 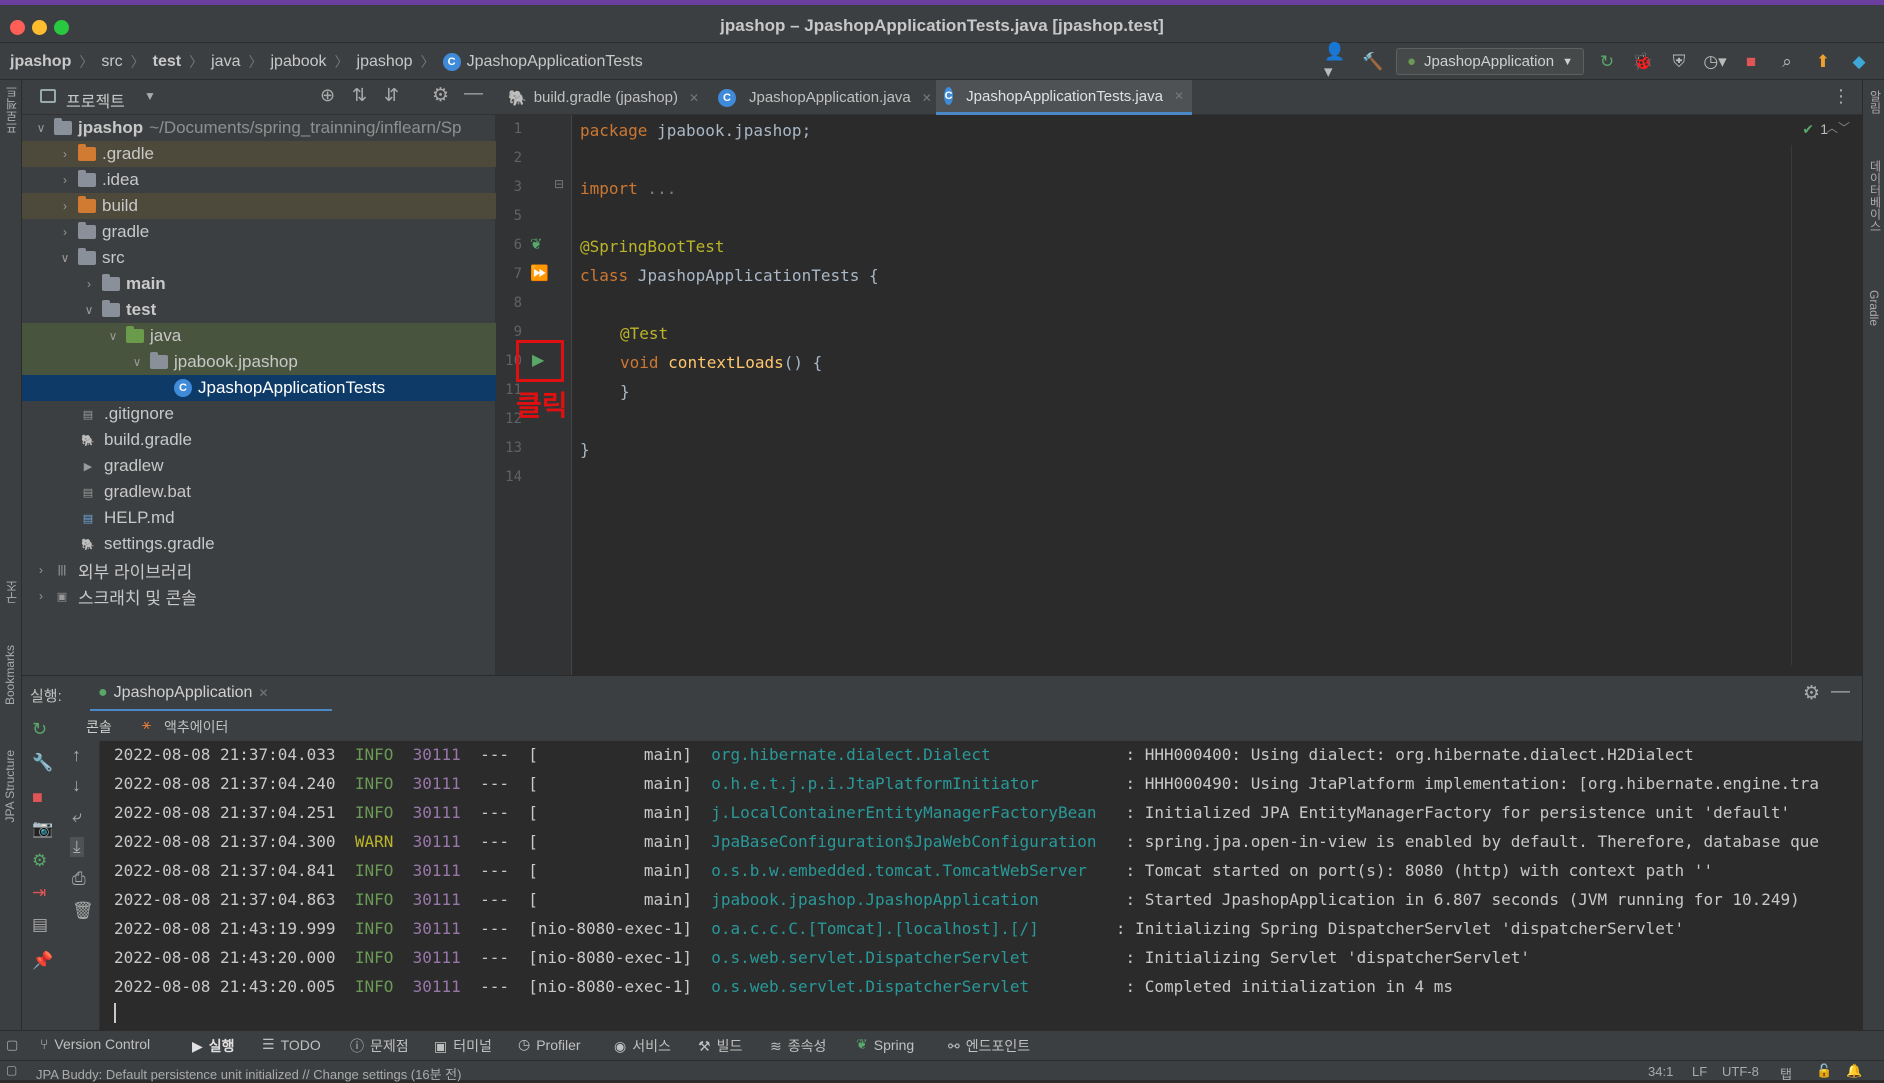 I want to click on locate-icon: ⊕, so click(x=327, y=95).